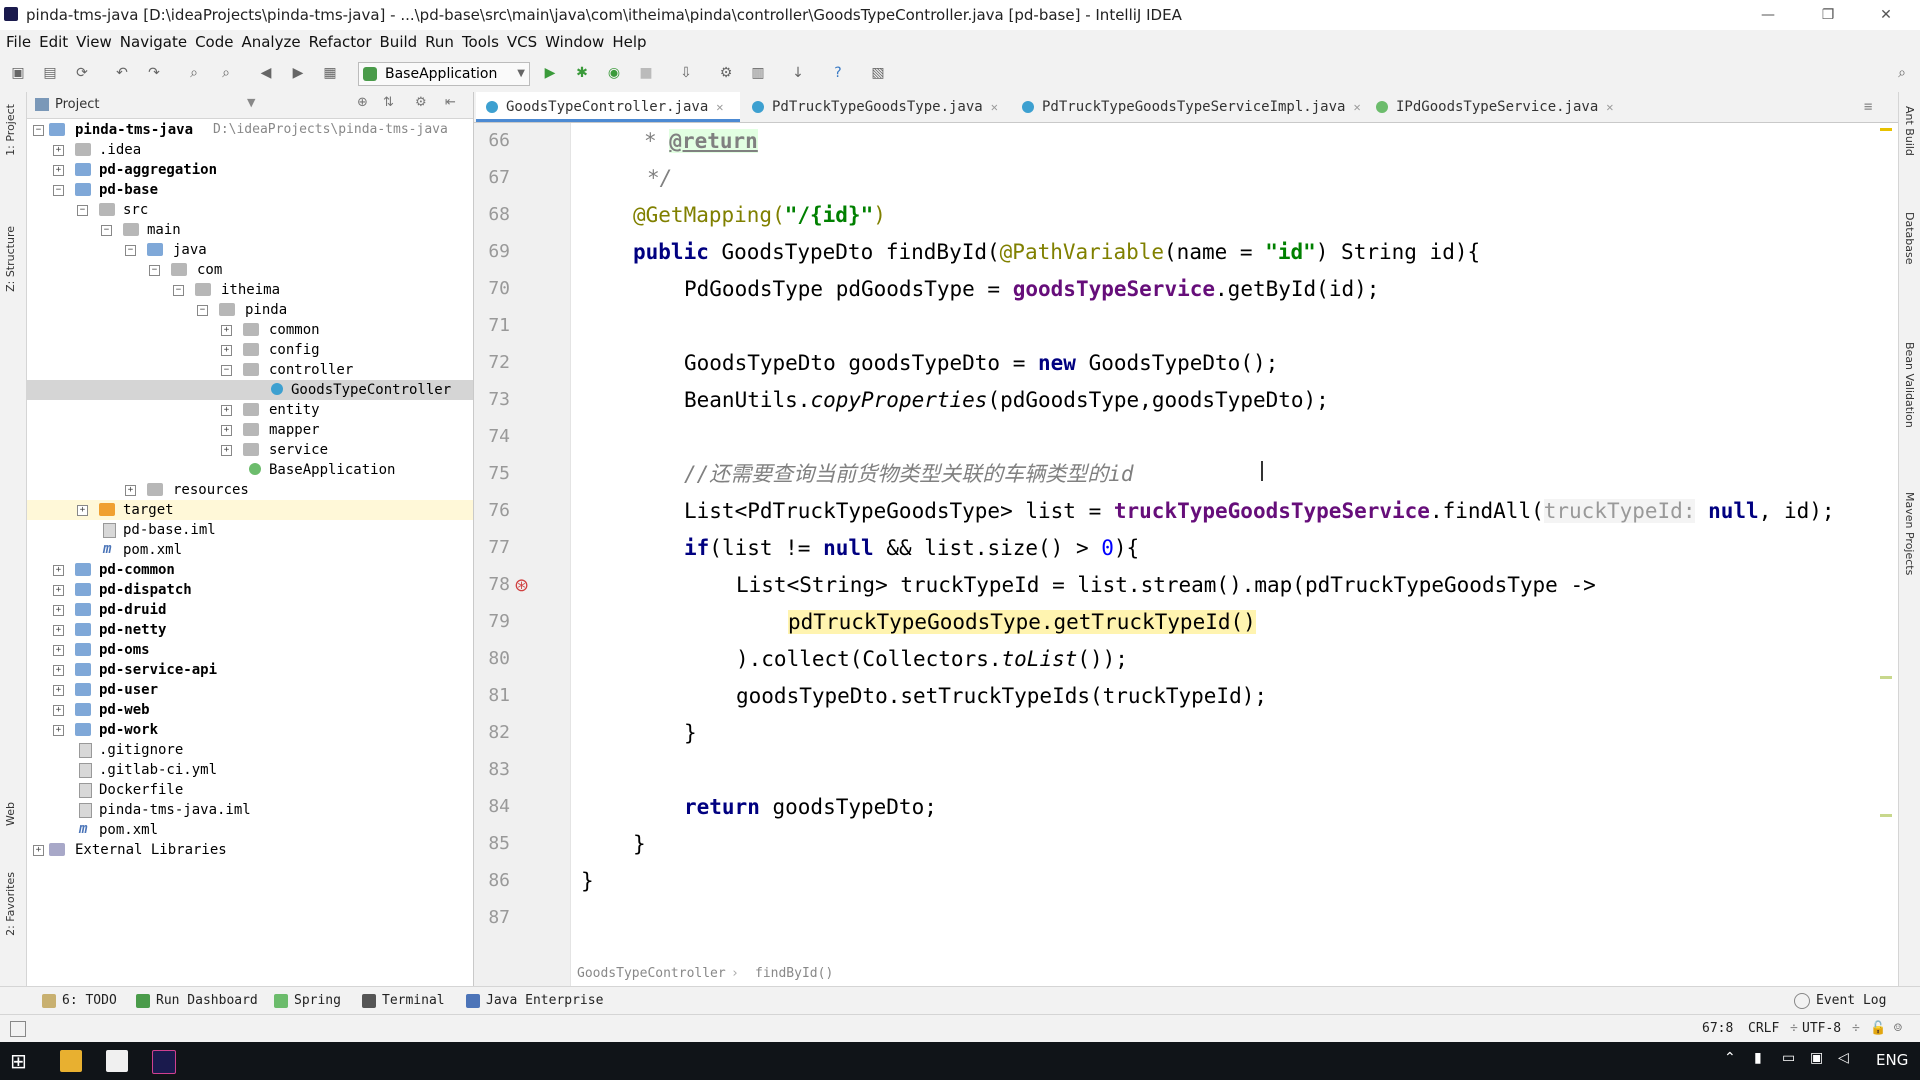  What do you see at coordinates (250, 290) in the screenshot?
I see `tree-item: − itheima` at bounding box center [250, 290].